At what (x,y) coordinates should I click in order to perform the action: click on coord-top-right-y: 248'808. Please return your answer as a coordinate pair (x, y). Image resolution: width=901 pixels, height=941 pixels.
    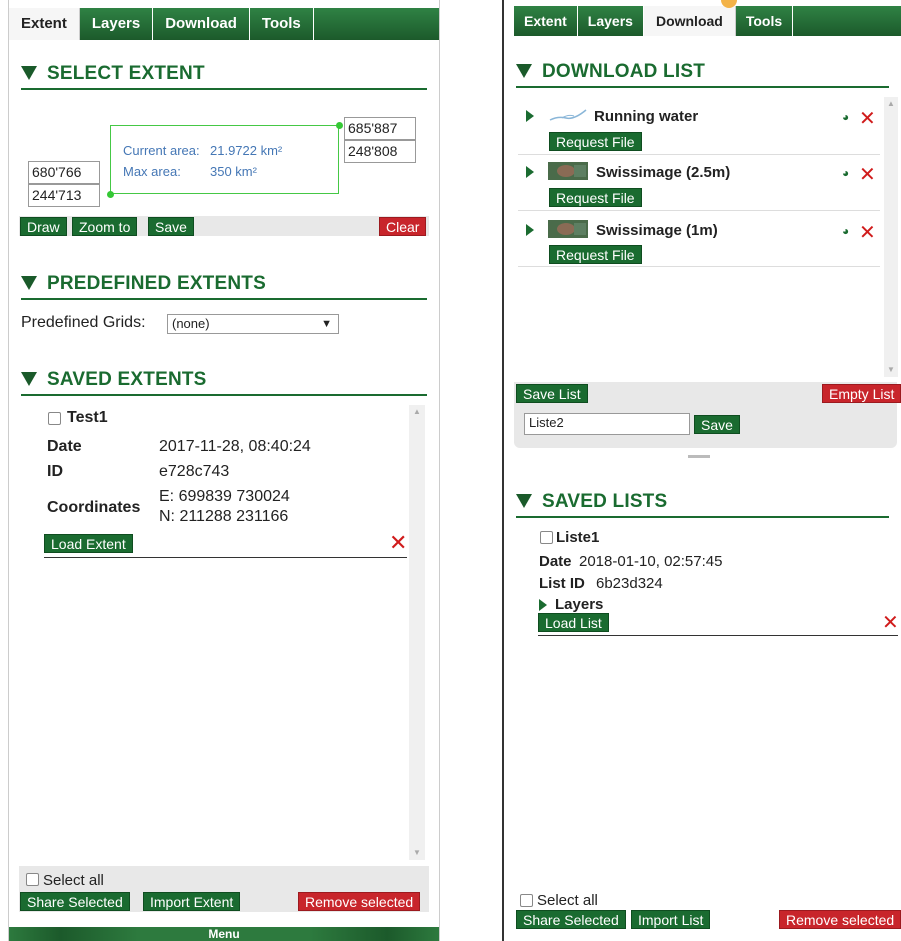
    Looking at the image, I should click on (380, 151).